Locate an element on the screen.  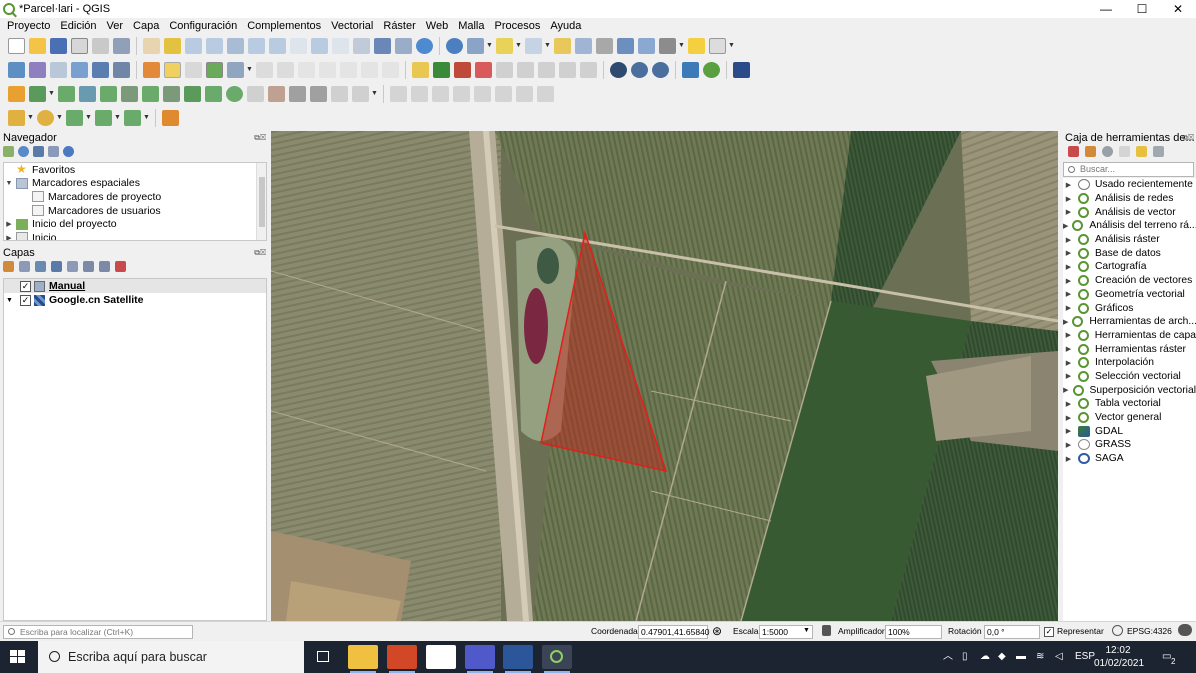
results-viewer-icon is located at coordinates (1124, 151).